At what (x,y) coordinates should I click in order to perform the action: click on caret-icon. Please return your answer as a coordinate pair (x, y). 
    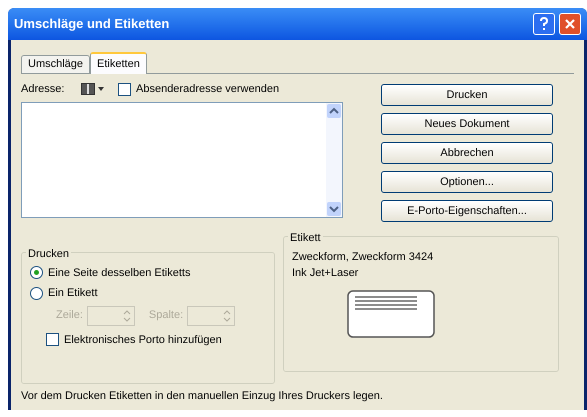
    Looking at the image, I should click on (101, 89).